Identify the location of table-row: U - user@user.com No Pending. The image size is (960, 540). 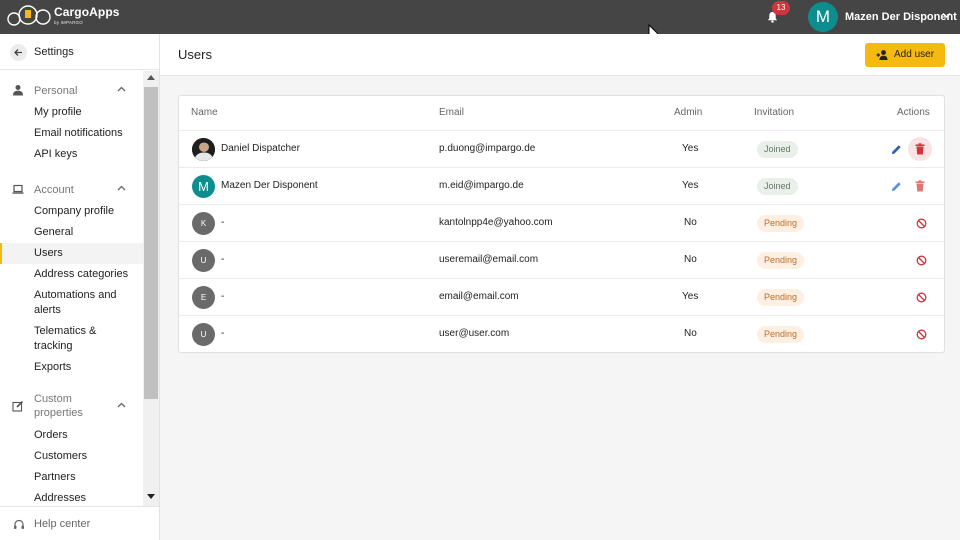
(561, 333).